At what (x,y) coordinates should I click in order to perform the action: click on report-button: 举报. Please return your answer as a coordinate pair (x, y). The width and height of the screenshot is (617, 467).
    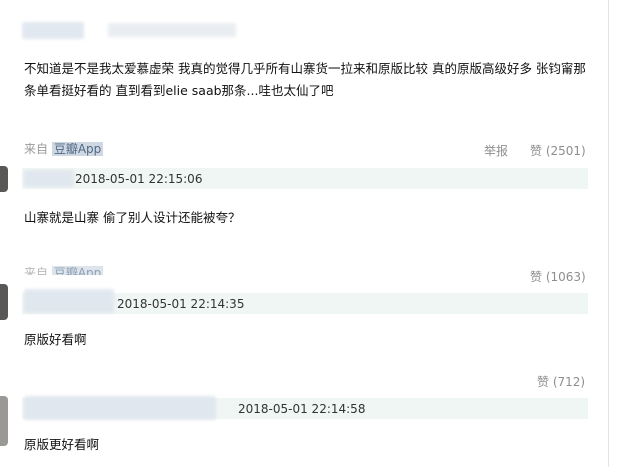
    Looking at the image, I should click on (496, 150).